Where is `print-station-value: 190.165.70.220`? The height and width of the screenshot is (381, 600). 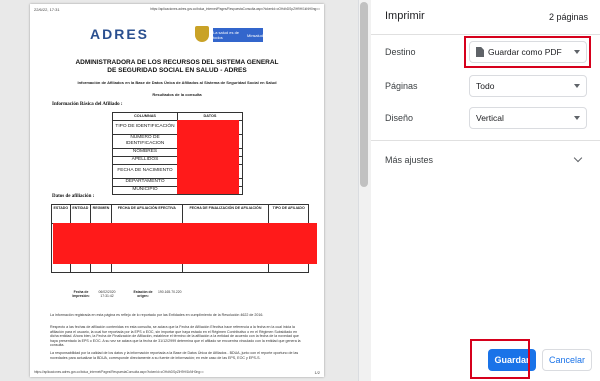
print-station-value: 190.165.70.220 is located at coordinates (170, 292).